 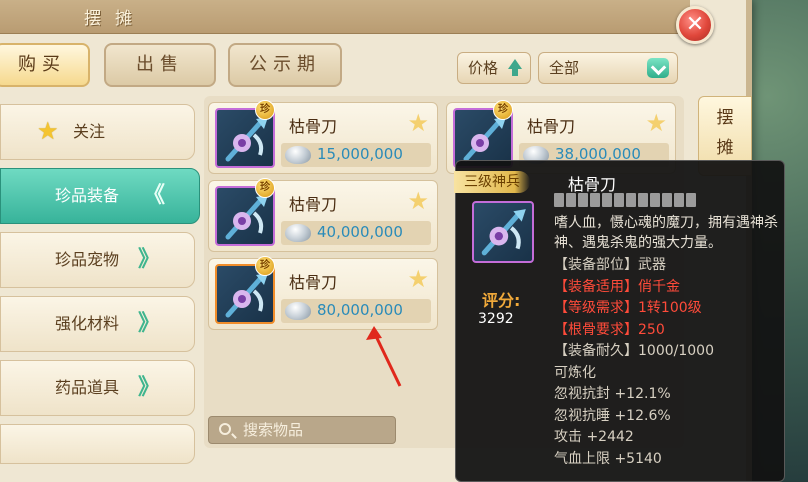 I want to click on chevron-down-icon, so click(x=658, y=68).